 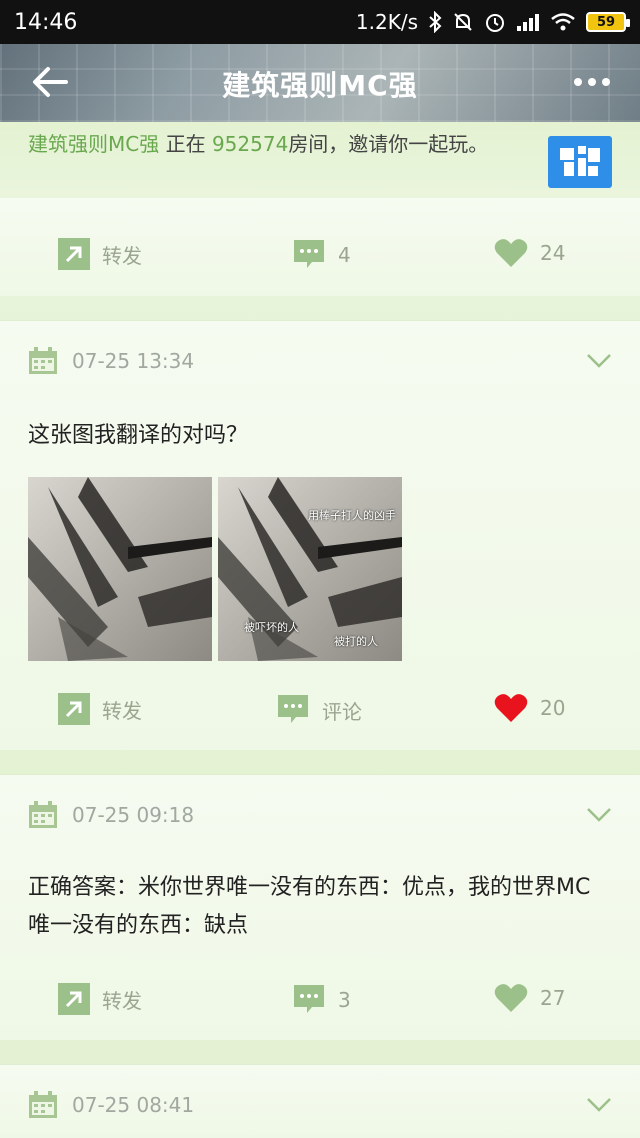 I want to click on post-date: 07-25 08:41, so click(x=133, y=1105).